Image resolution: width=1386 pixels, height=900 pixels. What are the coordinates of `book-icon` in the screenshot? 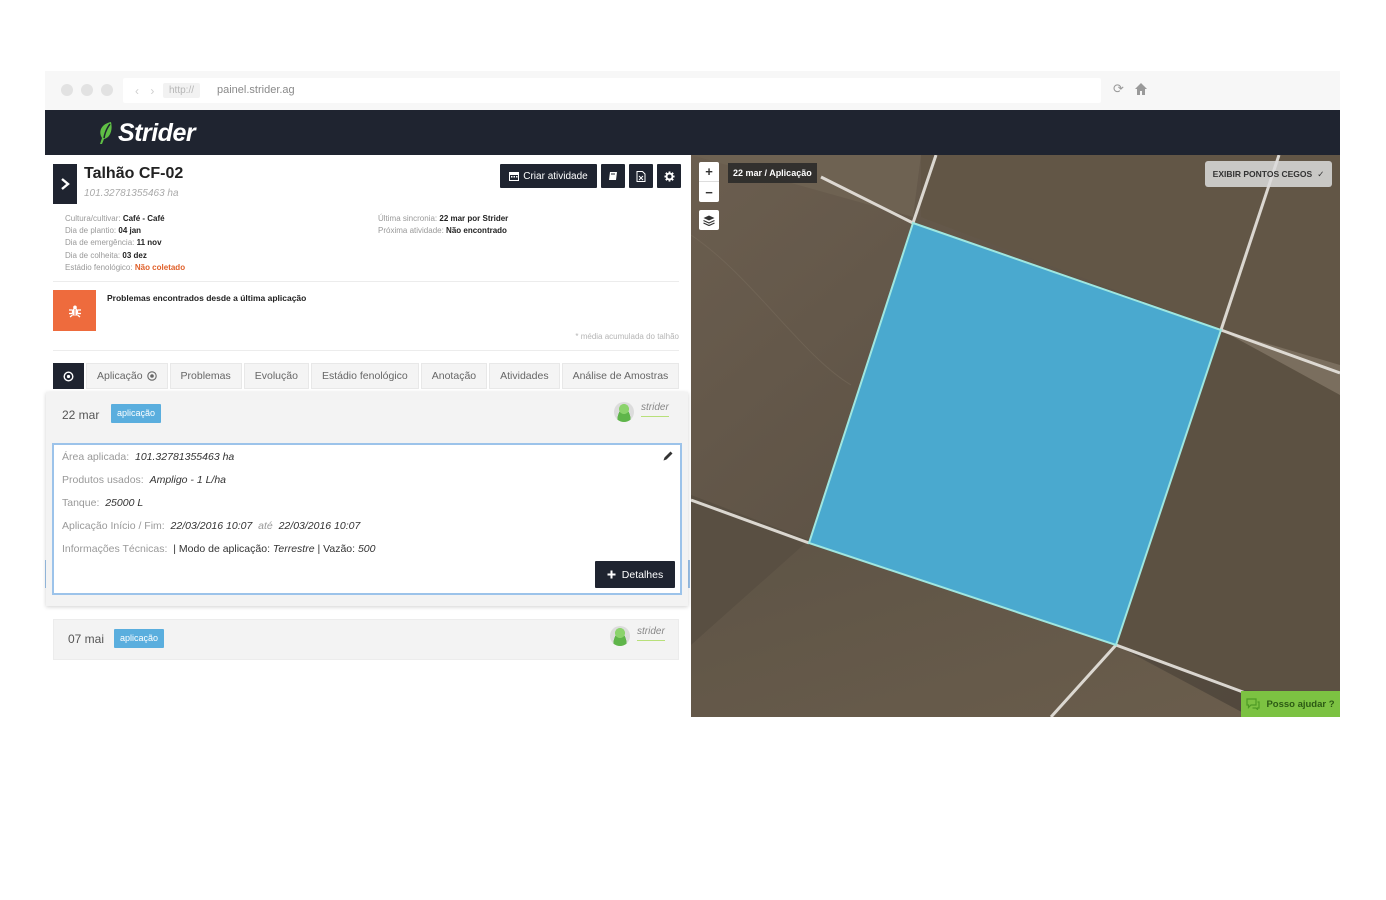 It's located at (613, 176).